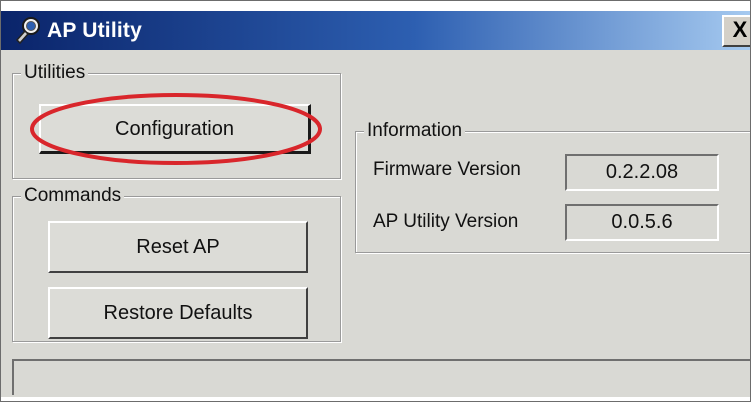 The width and height of the screenshot is (751, 402). What do you see at coordinates (55, 73) in the screenshot?
I see `utilities-group-label: Utilities` at bounding box center [55, 73].